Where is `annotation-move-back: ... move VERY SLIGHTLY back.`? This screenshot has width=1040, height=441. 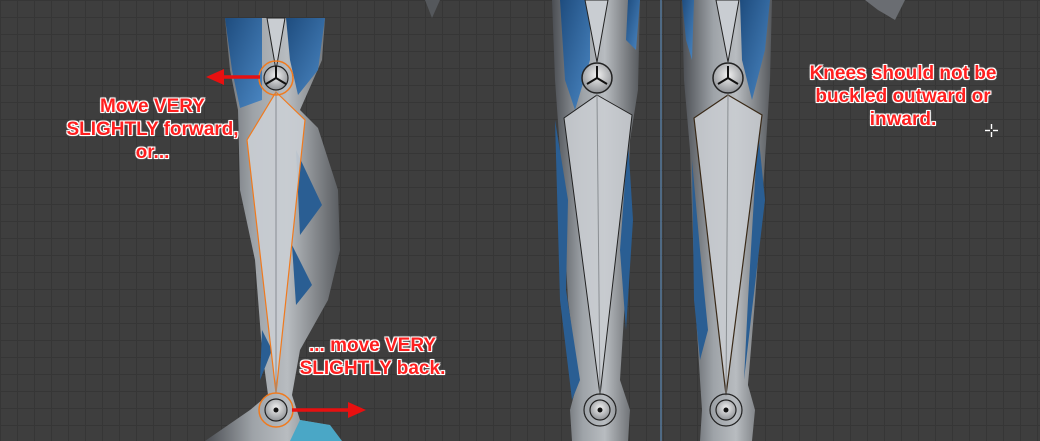
annotation-move-back: ... move VERY SLIGHTLY back. is located at coordinates (372, 357).